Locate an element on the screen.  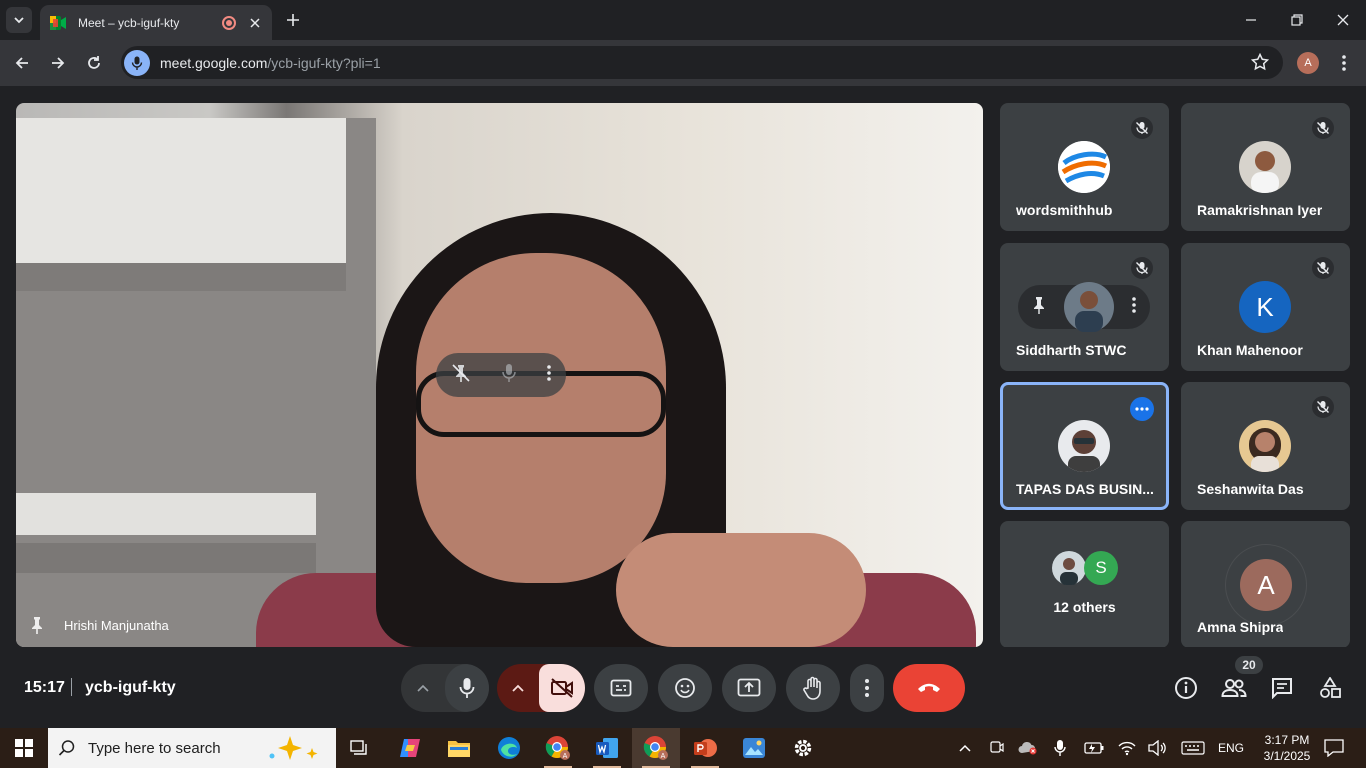
new-tab-button is located at coordinates (293, 20).